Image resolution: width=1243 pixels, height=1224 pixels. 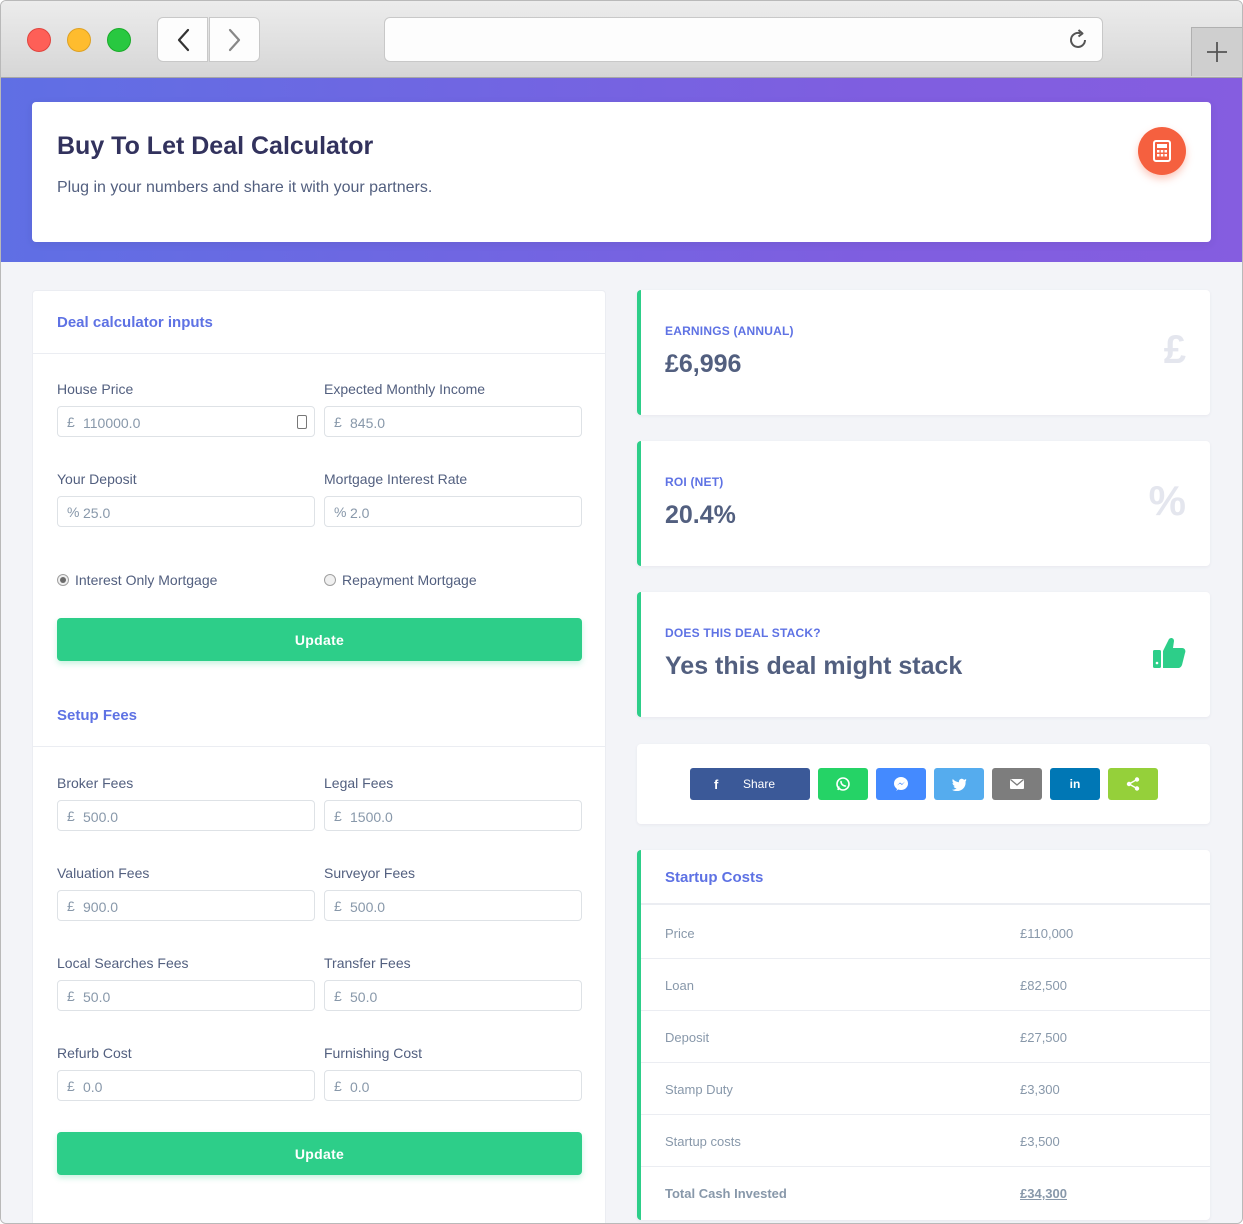 I want to click on local-searches-field: Local Searches Fees £ 50.0, so click(x=186, y=983).